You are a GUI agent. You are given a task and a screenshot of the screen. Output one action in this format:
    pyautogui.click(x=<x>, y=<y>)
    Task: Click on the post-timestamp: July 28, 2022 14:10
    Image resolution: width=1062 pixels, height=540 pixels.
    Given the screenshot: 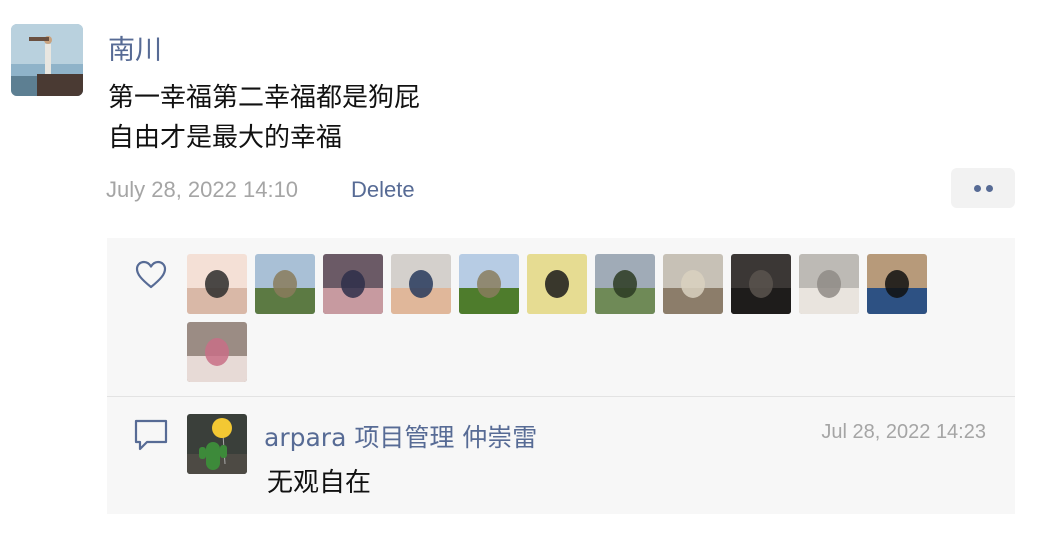 What is the action you would take?
    pyautogui.click(x=202, y=189)
    